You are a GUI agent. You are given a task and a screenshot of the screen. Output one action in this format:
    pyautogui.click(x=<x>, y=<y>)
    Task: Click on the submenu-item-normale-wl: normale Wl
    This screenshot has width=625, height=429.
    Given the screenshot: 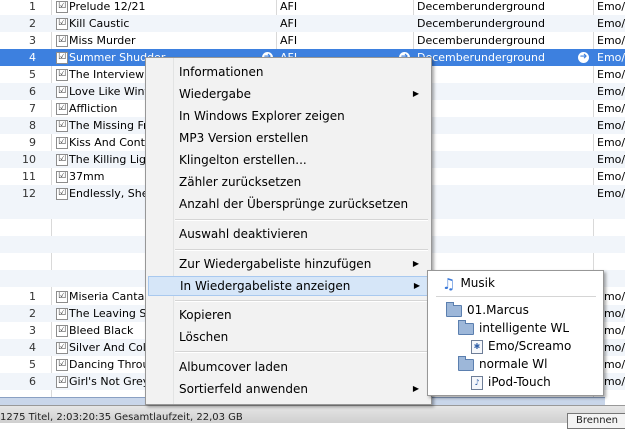 What is the action you would take?
    pyautogui.click(x=502, y=364)
    